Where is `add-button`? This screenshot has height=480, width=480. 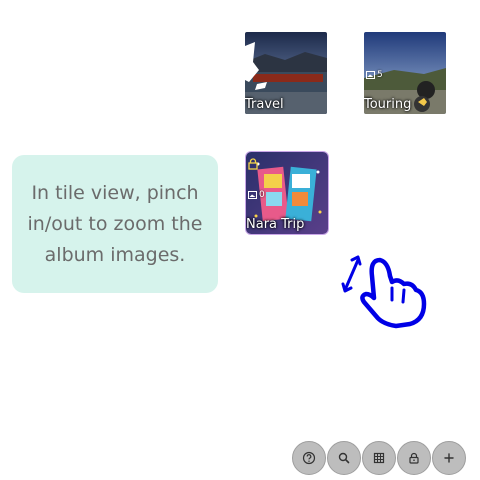
add-button is located at coordinates (449, 458).